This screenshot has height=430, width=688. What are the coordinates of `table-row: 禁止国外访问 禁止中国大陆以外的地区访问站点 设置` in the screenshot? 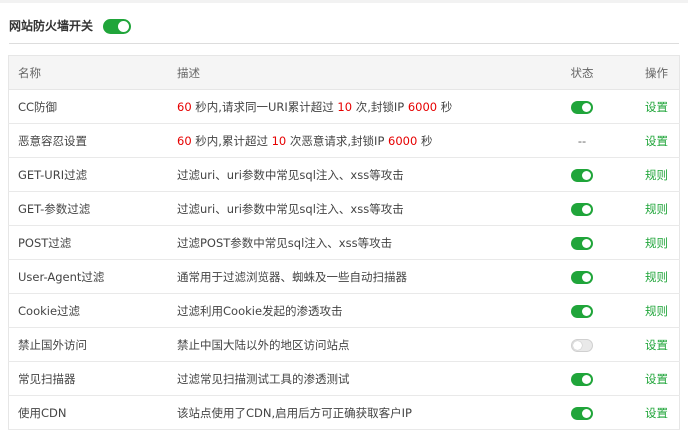 It's located at (344, 344).